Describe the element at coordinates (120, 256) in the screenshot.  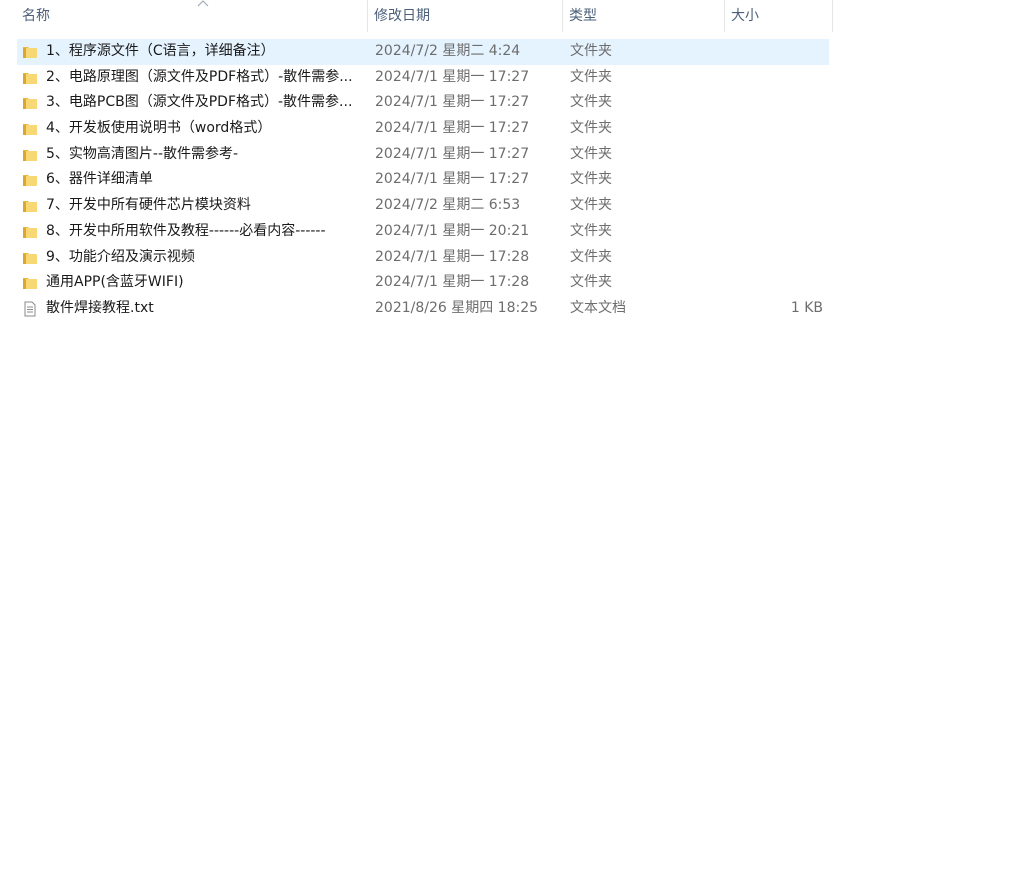
I see `item-name: 9、功能介绍及演示视频` at that location.